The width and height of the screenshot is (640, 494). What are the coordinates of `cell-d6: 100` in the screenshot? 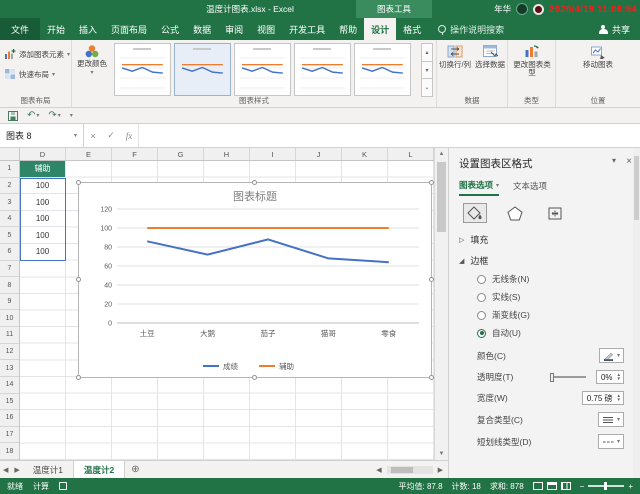 It's located at (43, 252).